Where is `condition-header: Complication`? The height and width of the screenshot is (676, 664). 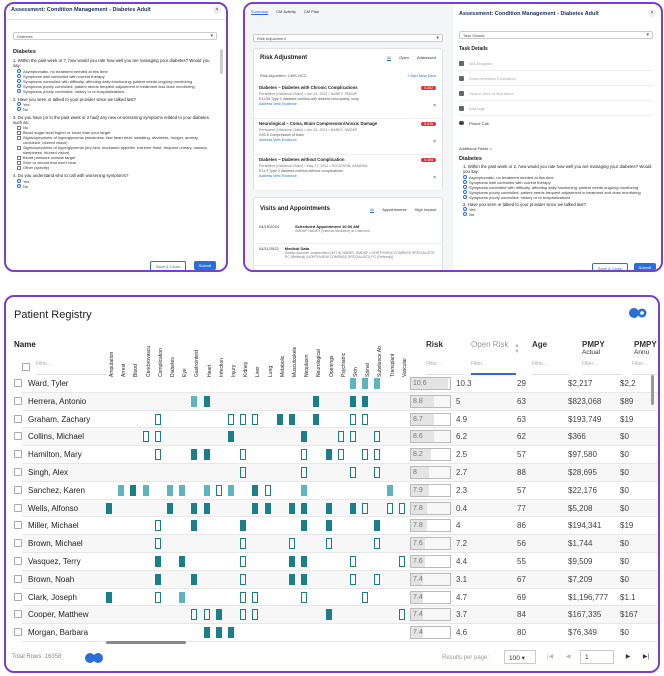 condition-header: Complication is located at coordinates (161, 362).